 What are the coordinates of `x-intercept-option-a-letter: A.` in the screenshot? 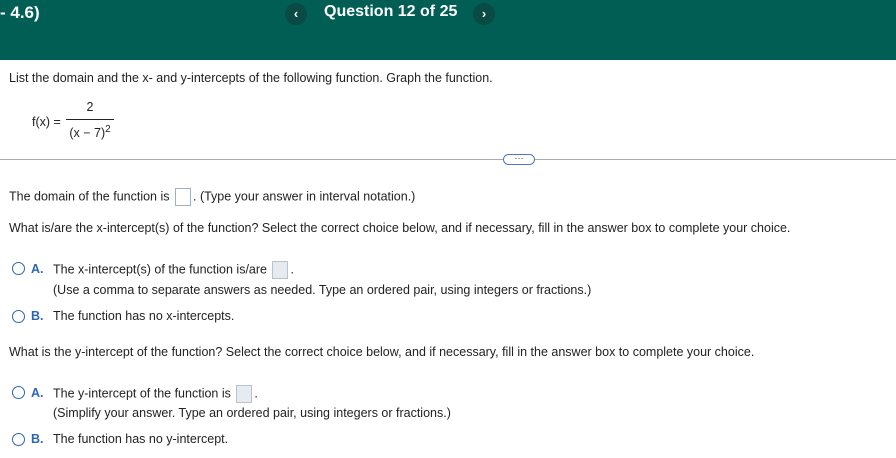 It's located at (37, 269).